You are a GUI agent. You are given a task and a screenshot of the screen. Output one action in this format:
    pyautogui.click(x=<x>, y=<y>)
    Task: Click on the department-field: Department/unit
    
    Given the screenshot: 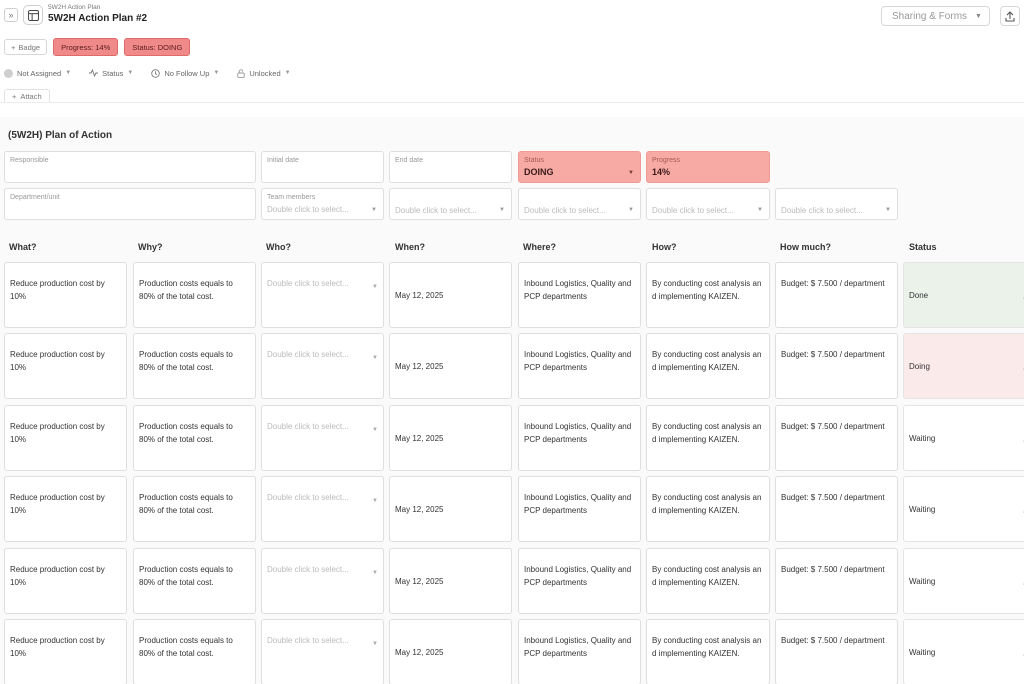 What is the action you would take?
    pyautogui.click(x=130, y=204)
    